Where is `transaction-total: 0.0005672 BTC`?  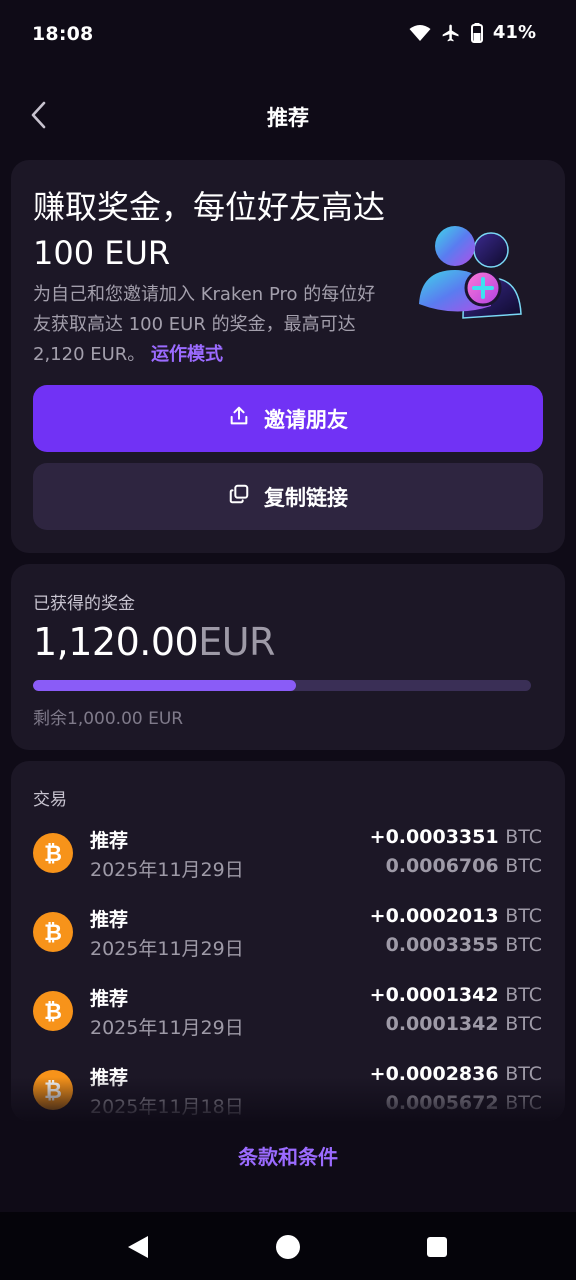 transaction-total: 0.0005672 BTC is located at coordinates (464, 1103).